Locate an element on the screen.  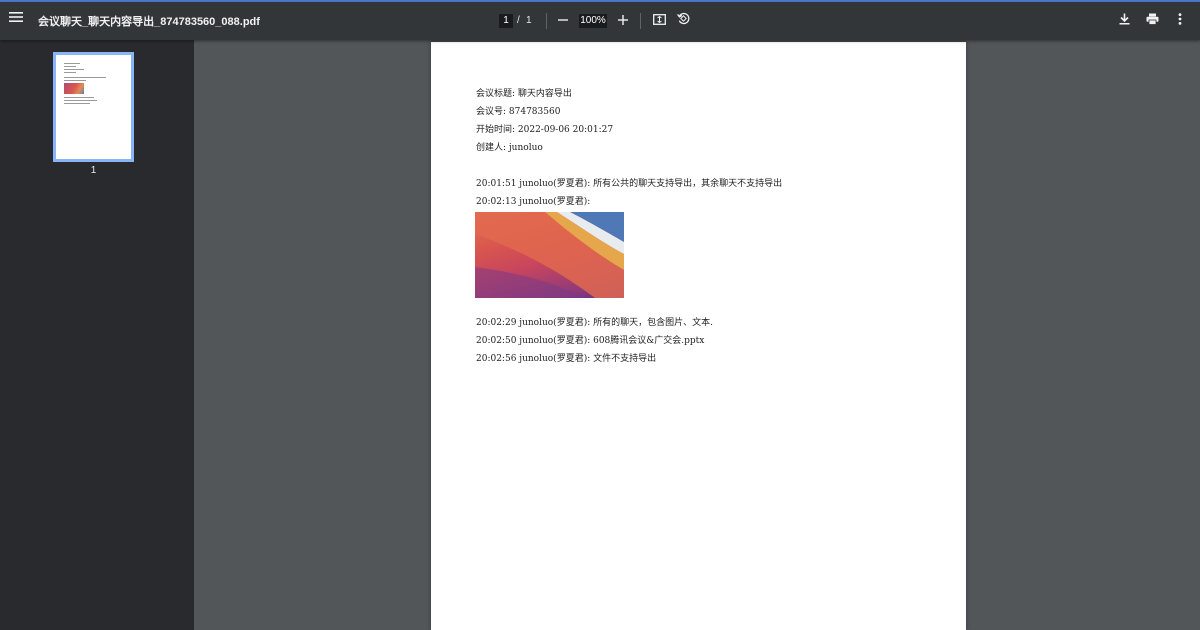
zoom-out-button is located at coordinates (563, 21).